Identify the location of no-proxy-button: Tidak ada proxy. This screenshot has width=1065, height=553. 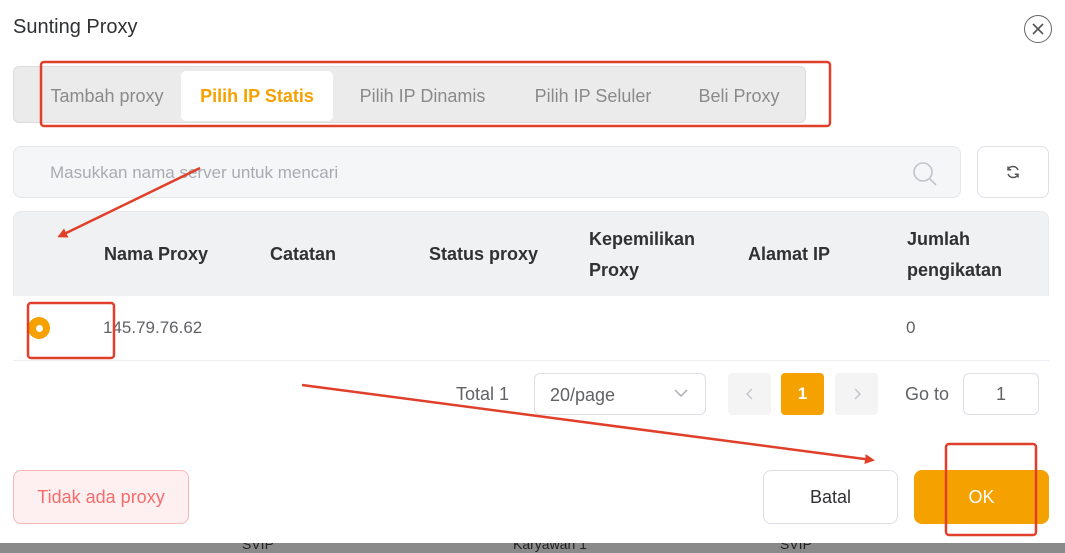
(101, 497).